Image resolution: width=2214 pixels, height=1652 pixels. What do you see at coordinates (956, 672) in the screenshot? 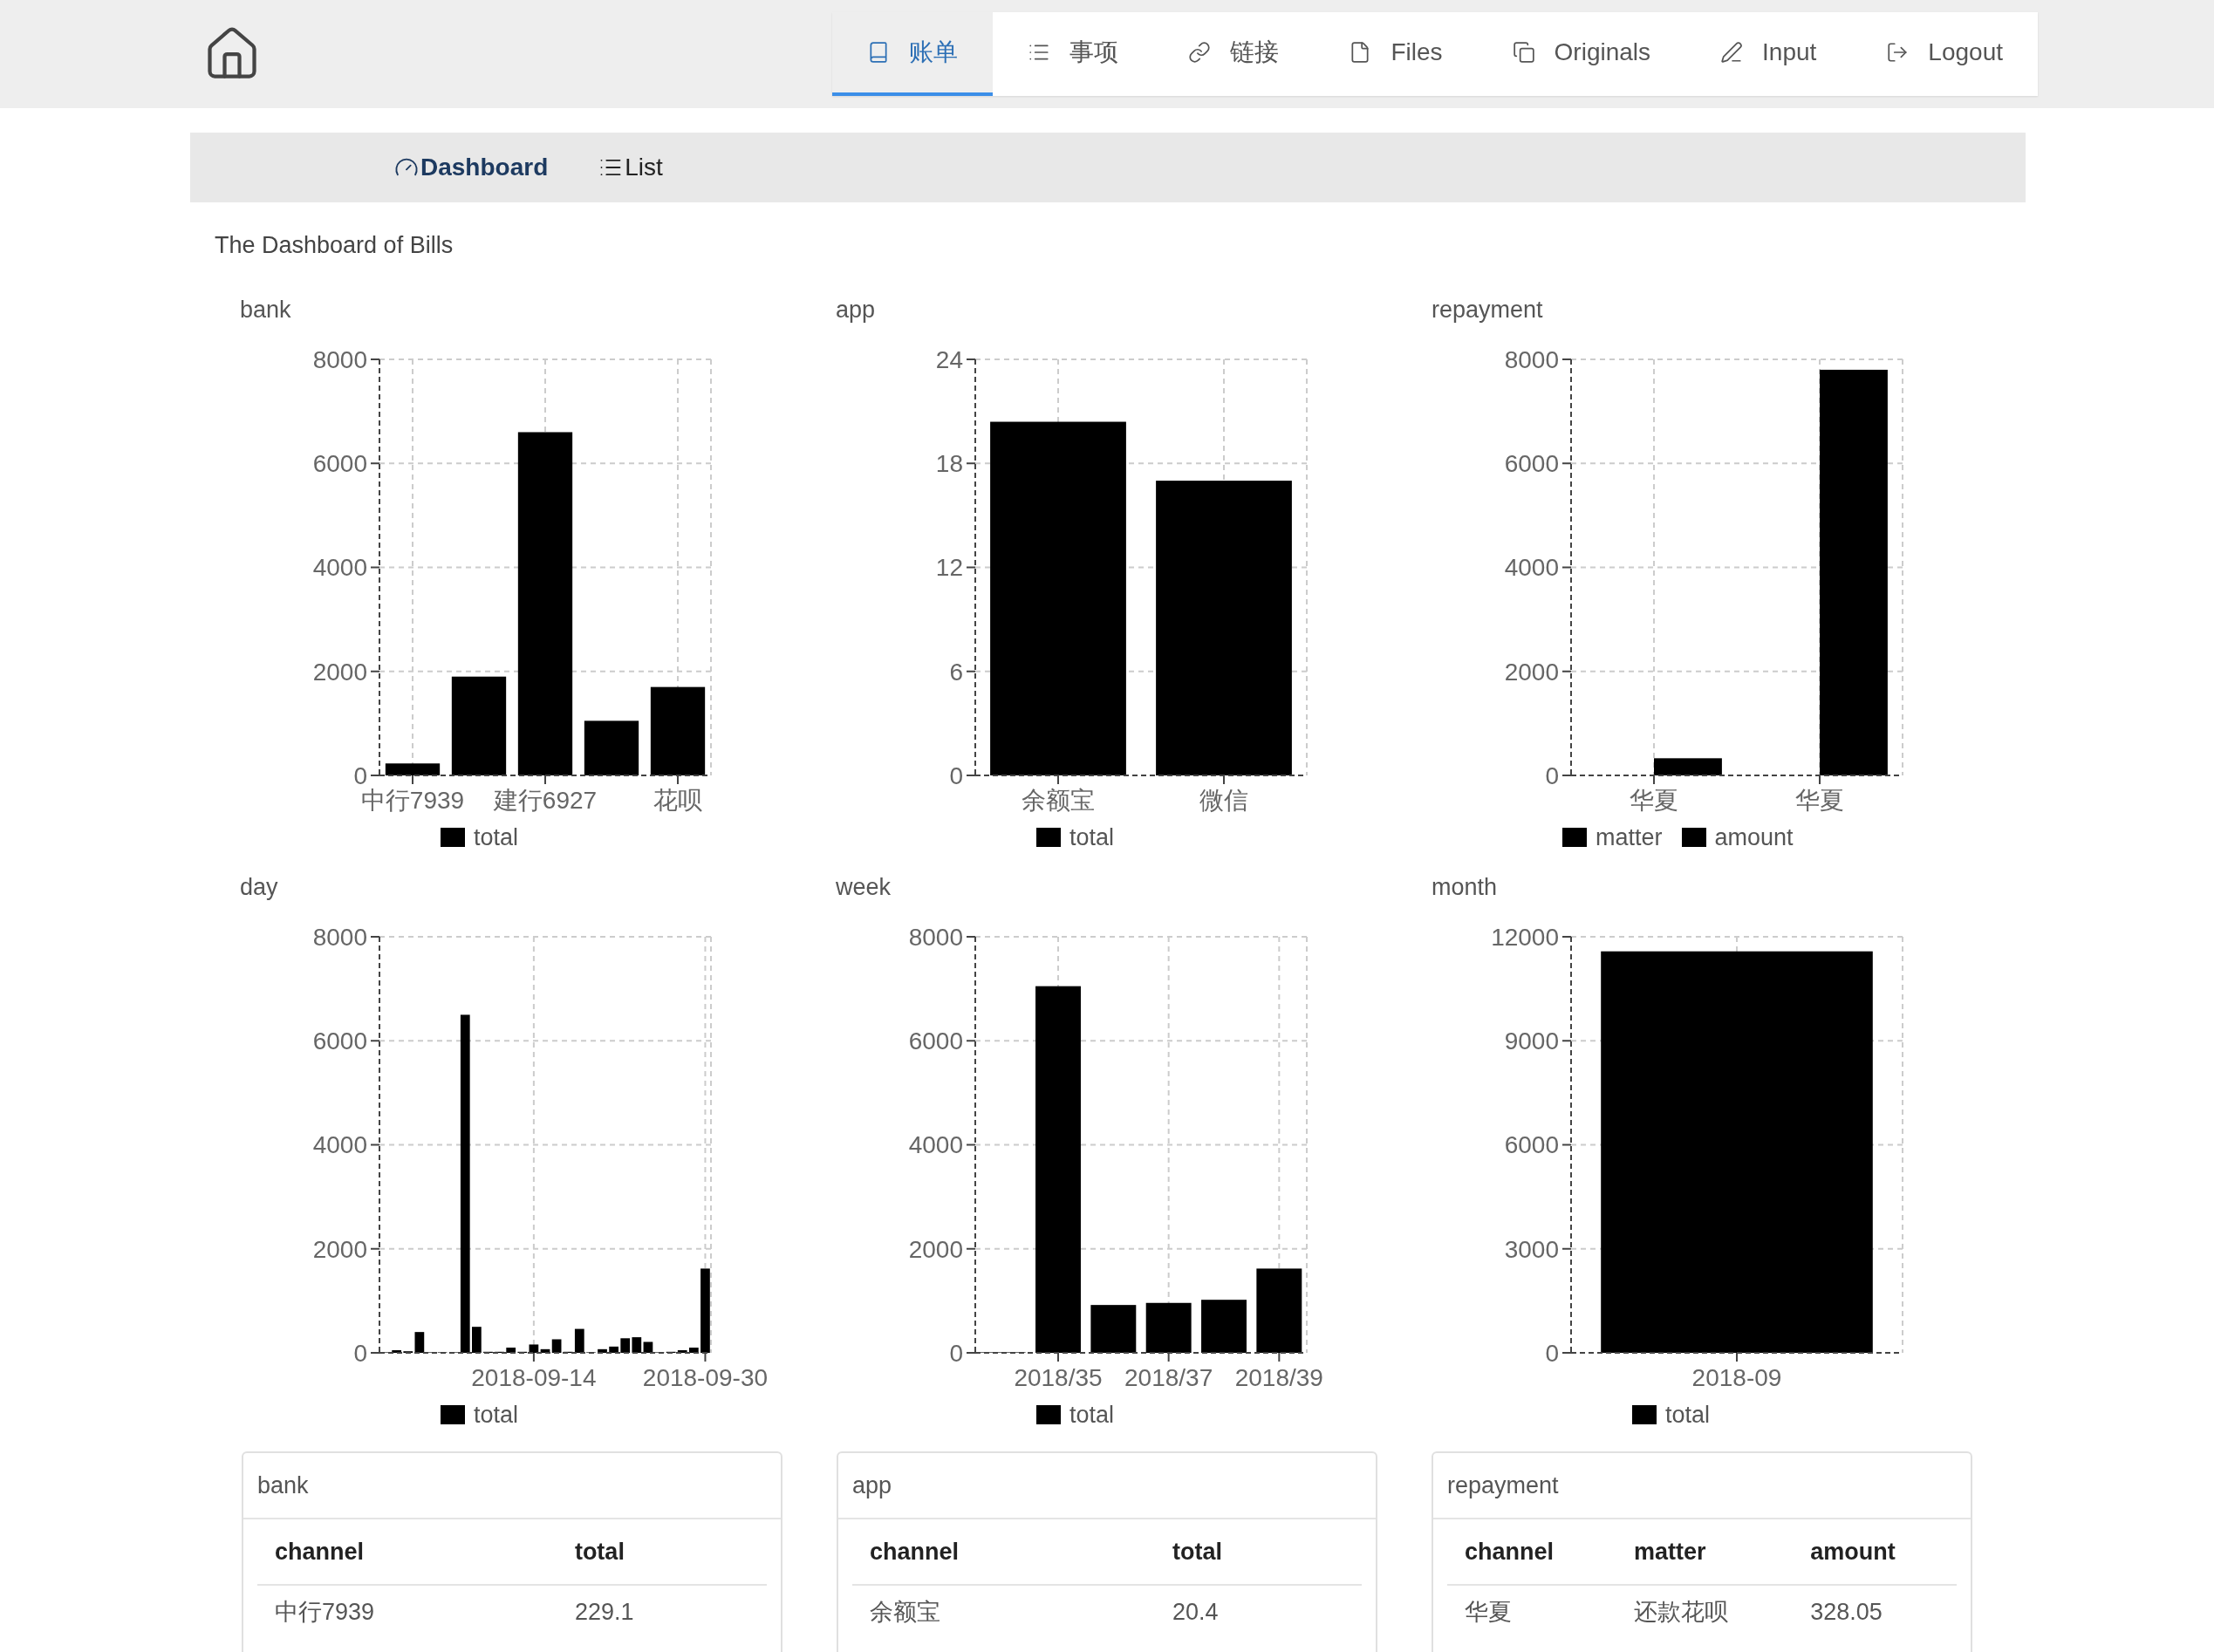
I see `tick-label: 6` at bounding box center [956, 672].